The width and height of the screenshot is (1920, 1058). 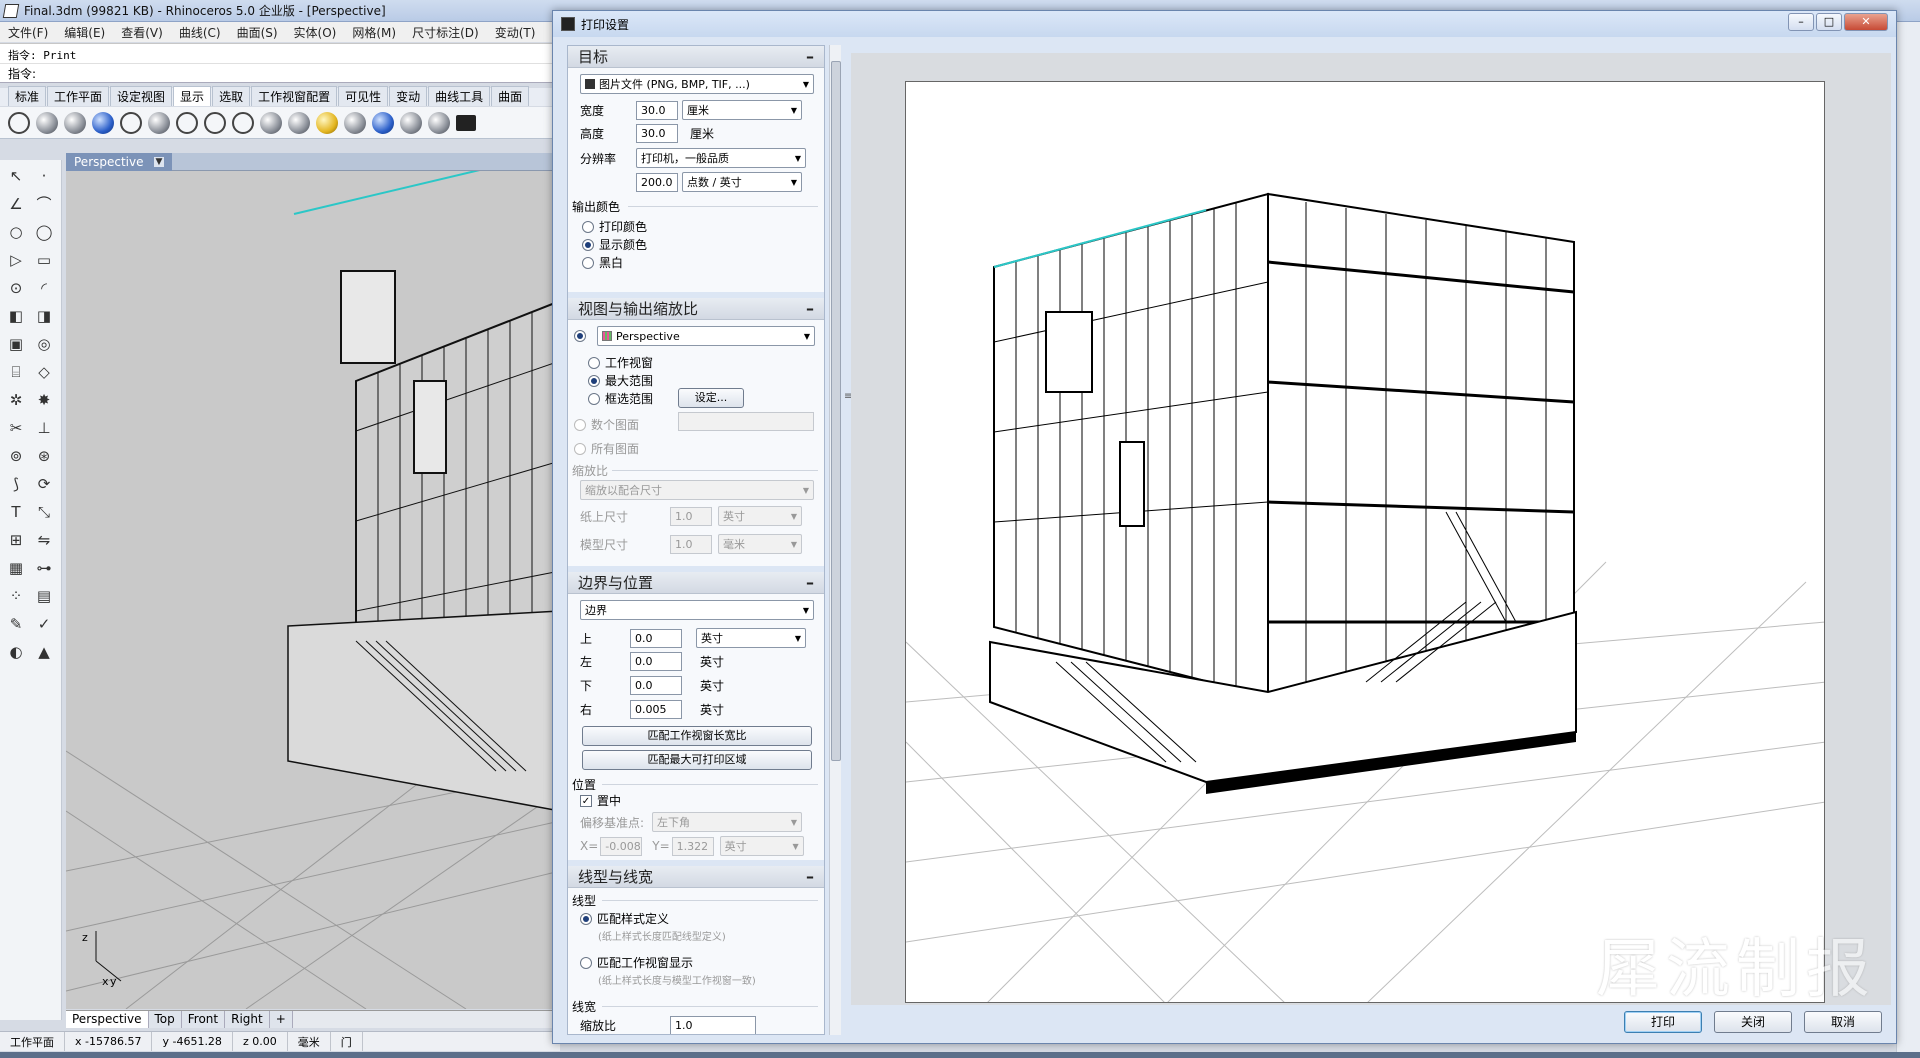 What do you see at coordinates (215, 122) in the screenshot?
I see `pen-mode-icon` at bounding box center [215, 122].